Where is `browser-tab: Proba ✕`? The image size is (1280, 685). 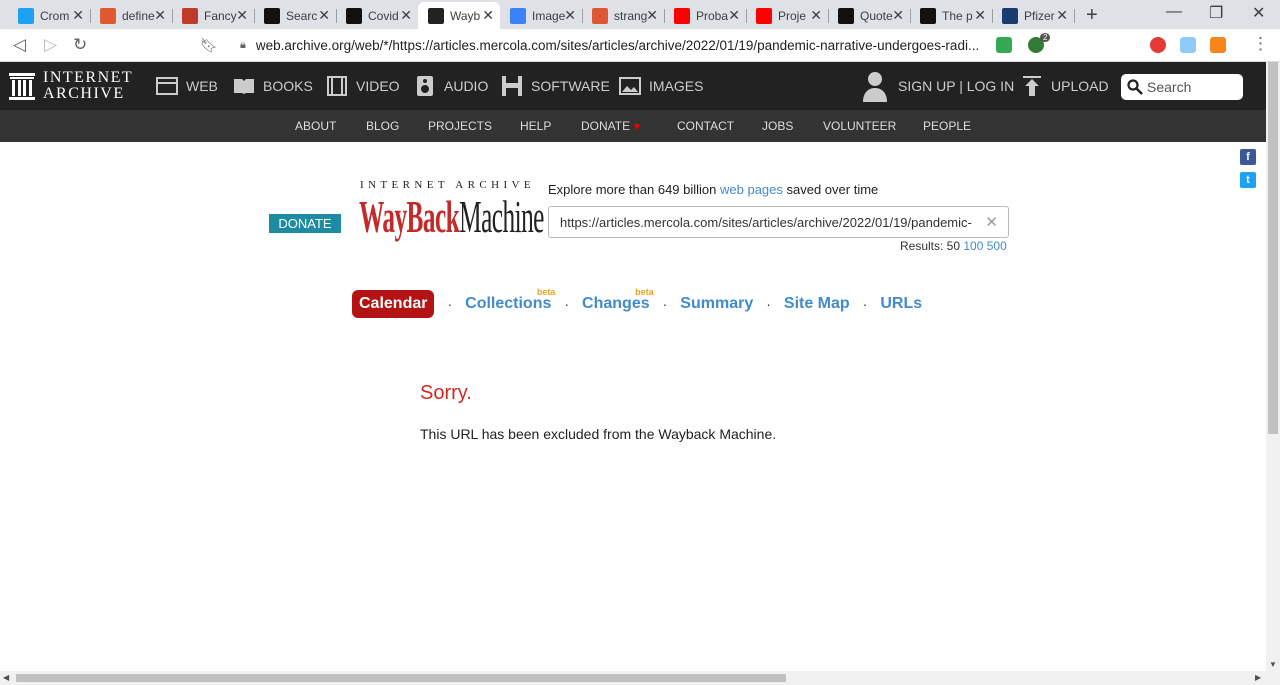
browser-tab: Proba ✕ is located at coordinates (705, 15).